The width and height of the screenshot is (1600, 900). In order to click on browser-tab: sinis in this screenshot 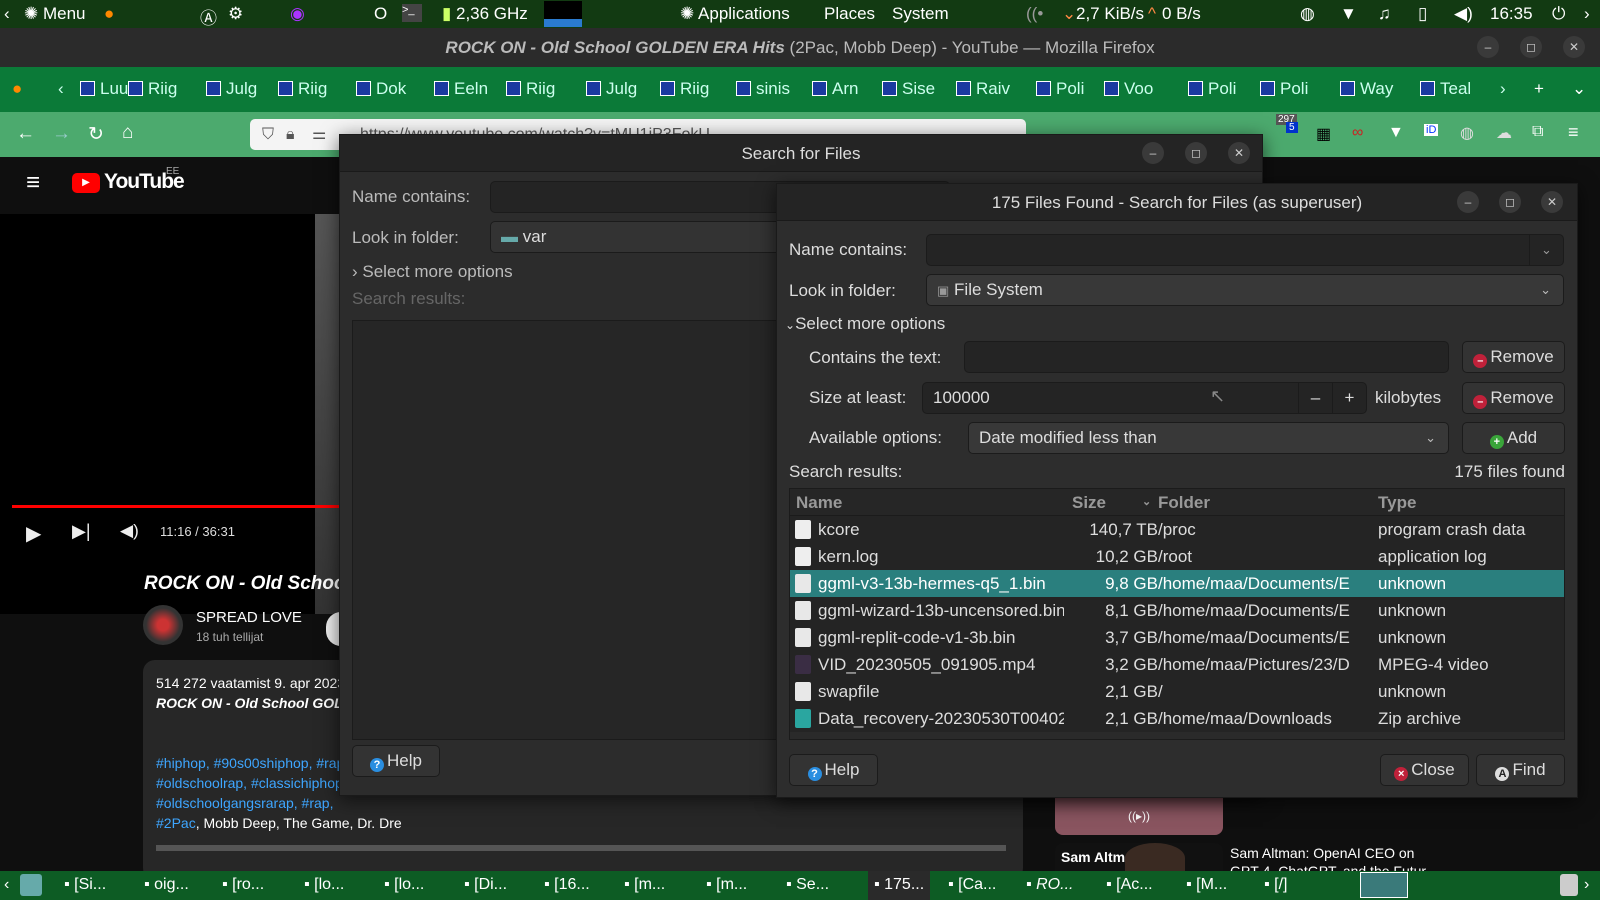, I will do `click(769, 89)`.